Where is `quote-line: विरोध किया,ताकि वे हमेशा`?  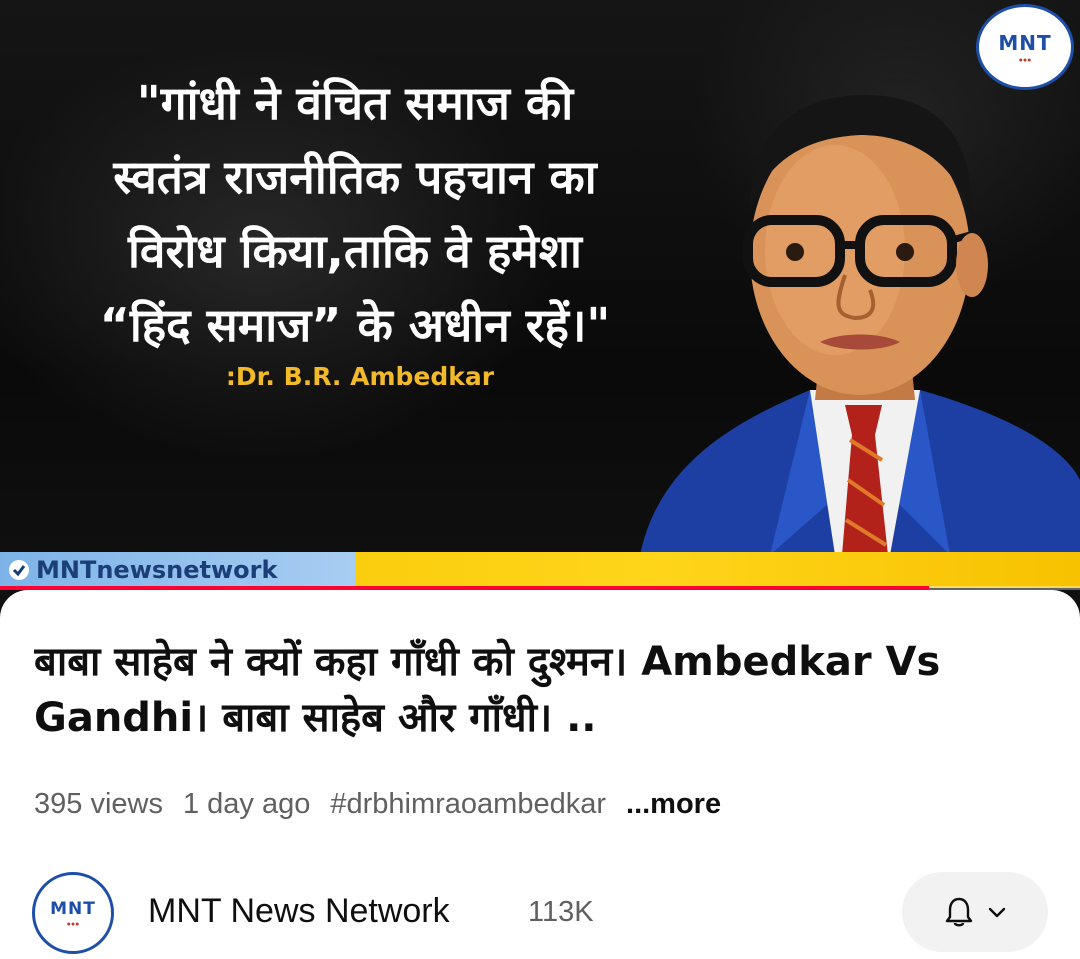 quote-line: विरोध किया,ताकि वे हमेशा is located at coordinates (355, 251).